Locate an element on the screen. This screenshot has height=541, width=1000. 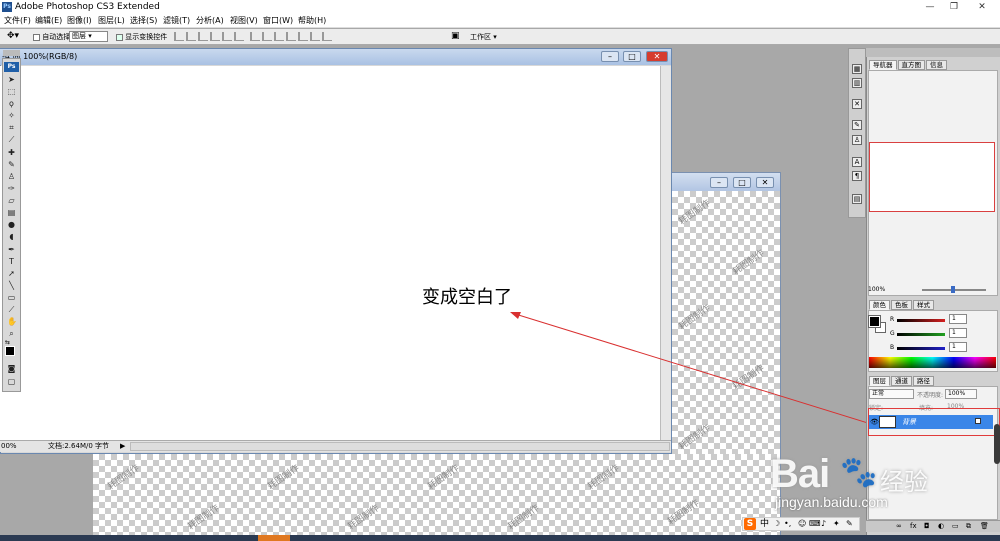
blur-tool-icon: ● is located at coordinates (11, 224).